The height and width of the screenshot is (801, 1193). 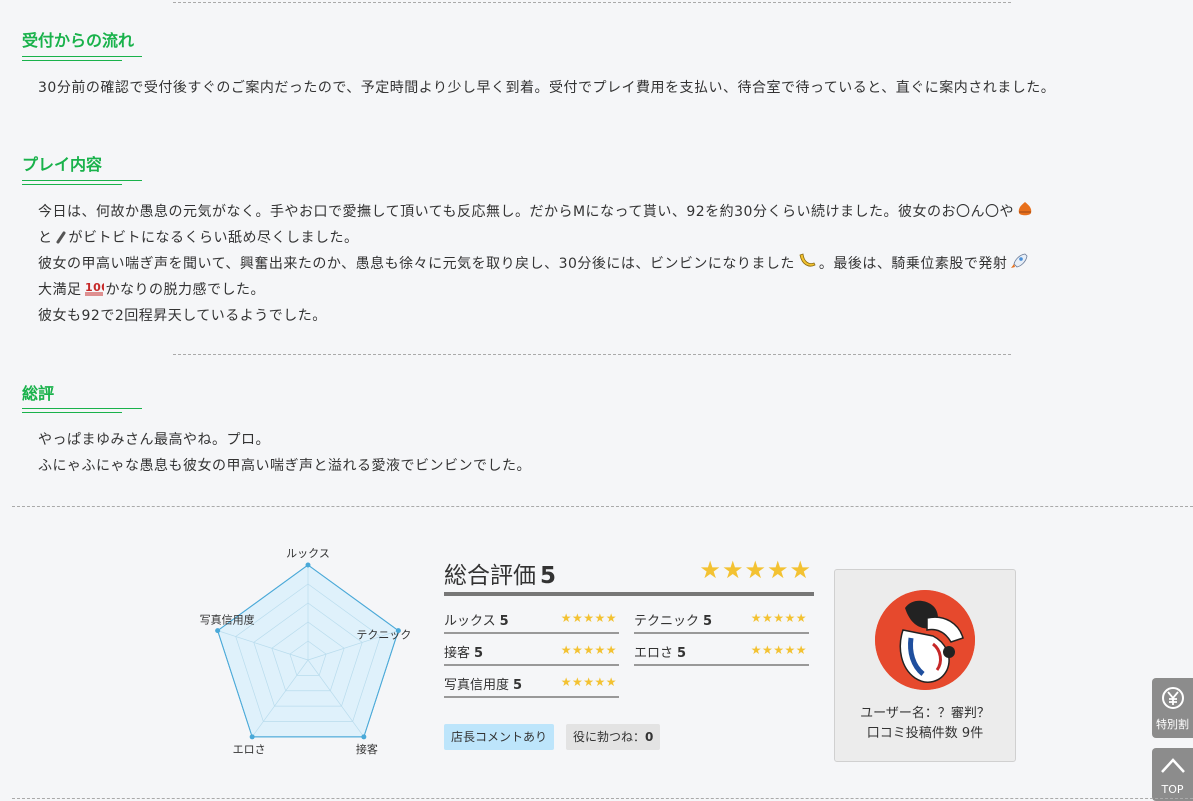 What do you see at coordinates (504, 621) in the screenshot?
I see `rating-looks-value: 5` at bounding box center [504, 621].